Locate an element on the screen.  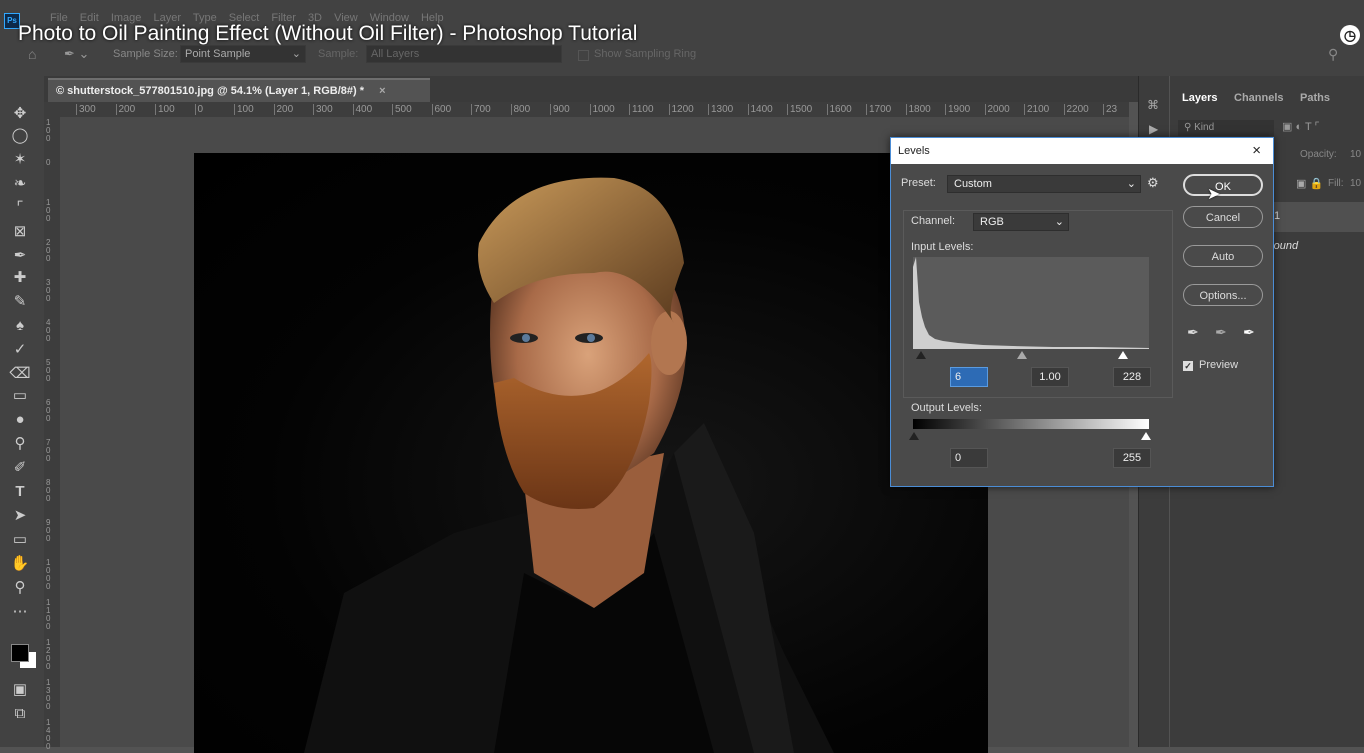
vruler-tick-label: 9 0 0 is located at coordinates (48, 530).